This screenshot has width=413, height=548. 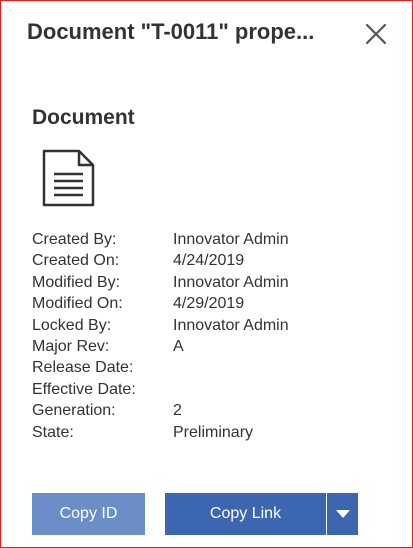 I want to click on property-row: Major Rev: A, so click(x=160, y=346).